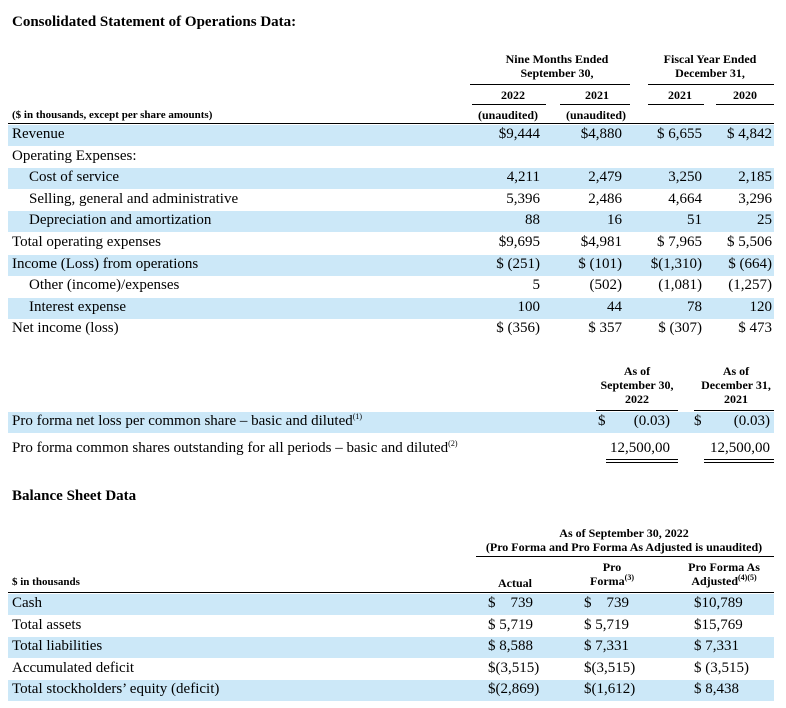 This screenshot has height=708, width=786. Describe the element at coordinates (764, 220) in the screenshot. I see `ops-row-value: 25` at that location.